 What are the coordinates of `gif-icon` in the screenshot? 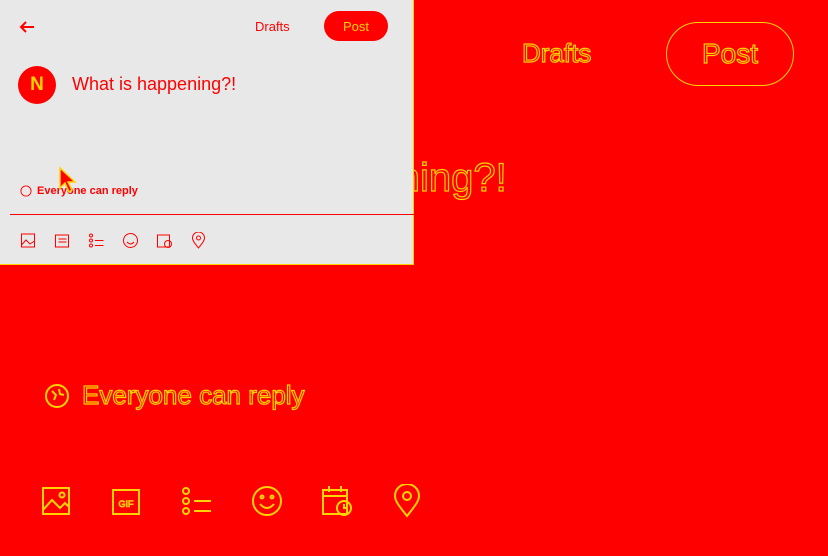 It's located at (62, 240).